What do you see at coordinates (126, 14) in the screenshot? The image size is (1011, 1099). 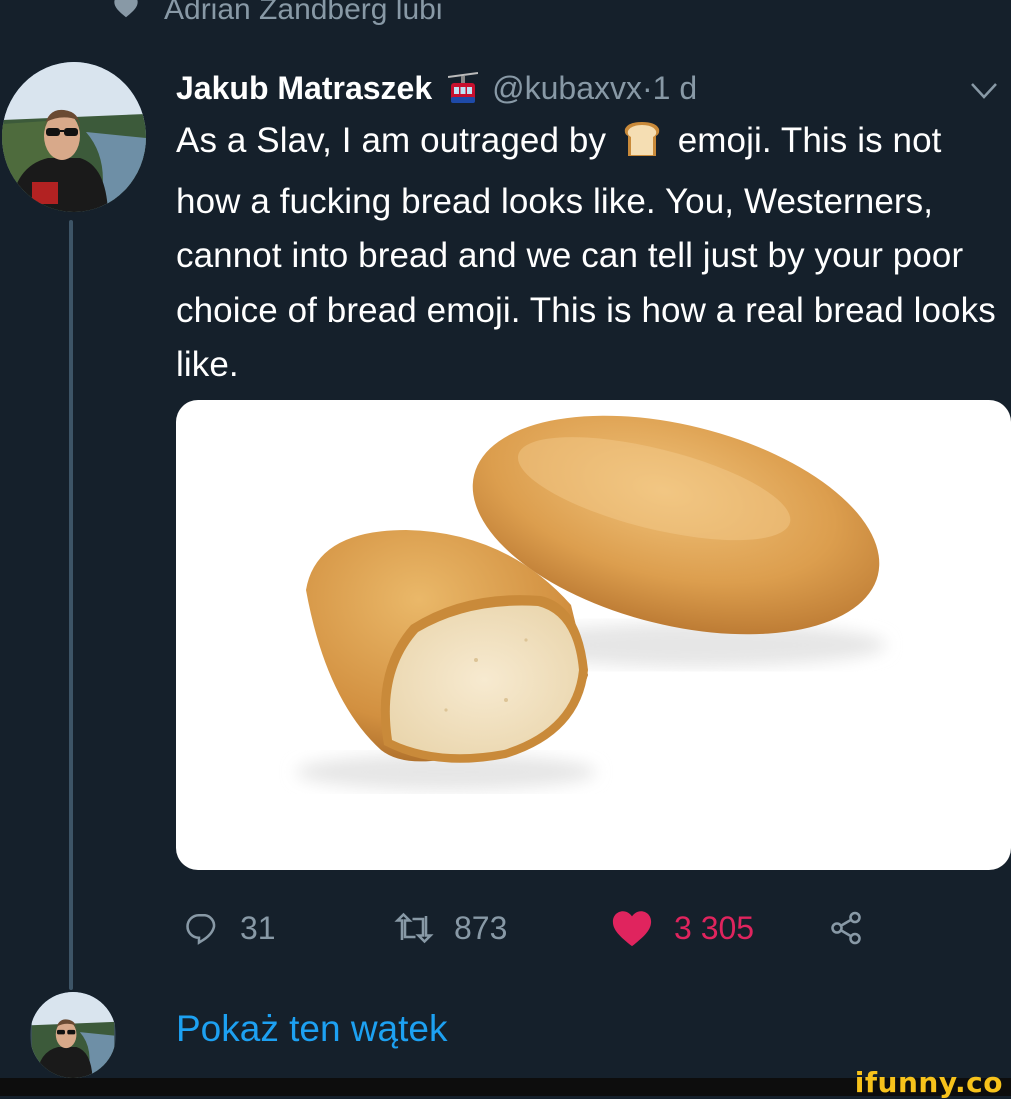 I see `heart-icon` at bounding box center [126, 14].